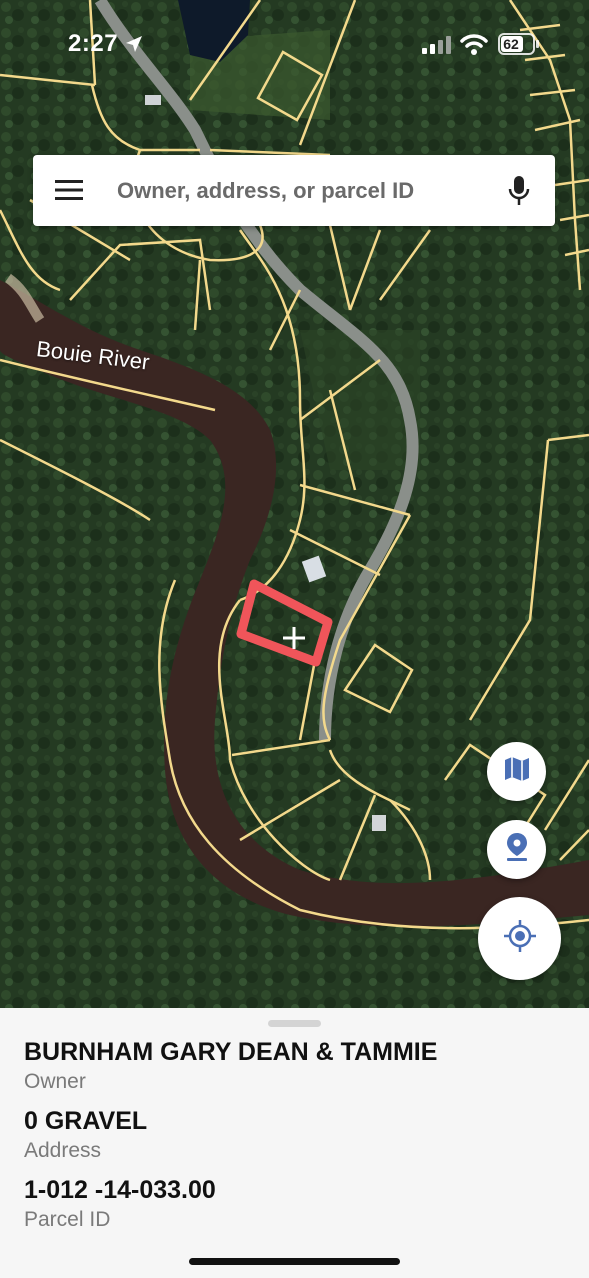 The width and height of the screenshot is (589, 1278). Describe the element at coordinates (63, 1150) in the screenshot. I see `address-label: Address` at that location.